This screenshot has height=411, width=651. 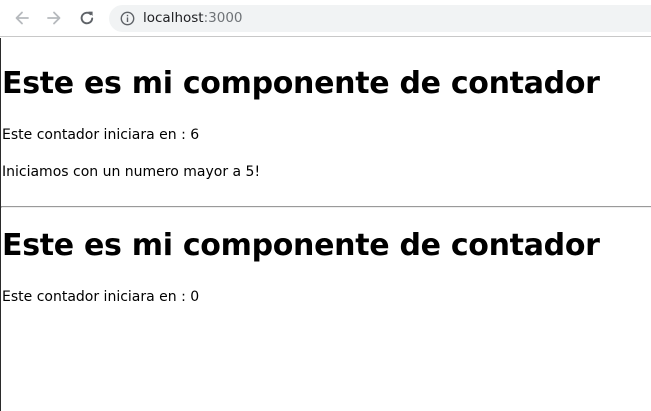 I want to click on counter-message: Iniciamos con un numero mayor a 5!, so click(x=131, y=172).